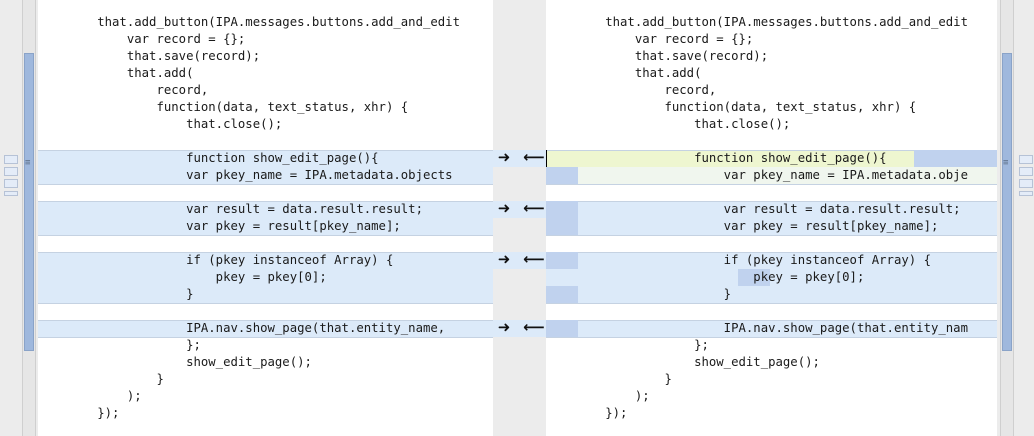 The height and width of the screenshot is (436, 1034). Describe the element at coordinates (242, 328) in the screenshot. I see `code-line: IPA.nav.show_page(that.entity_name,` at that location.